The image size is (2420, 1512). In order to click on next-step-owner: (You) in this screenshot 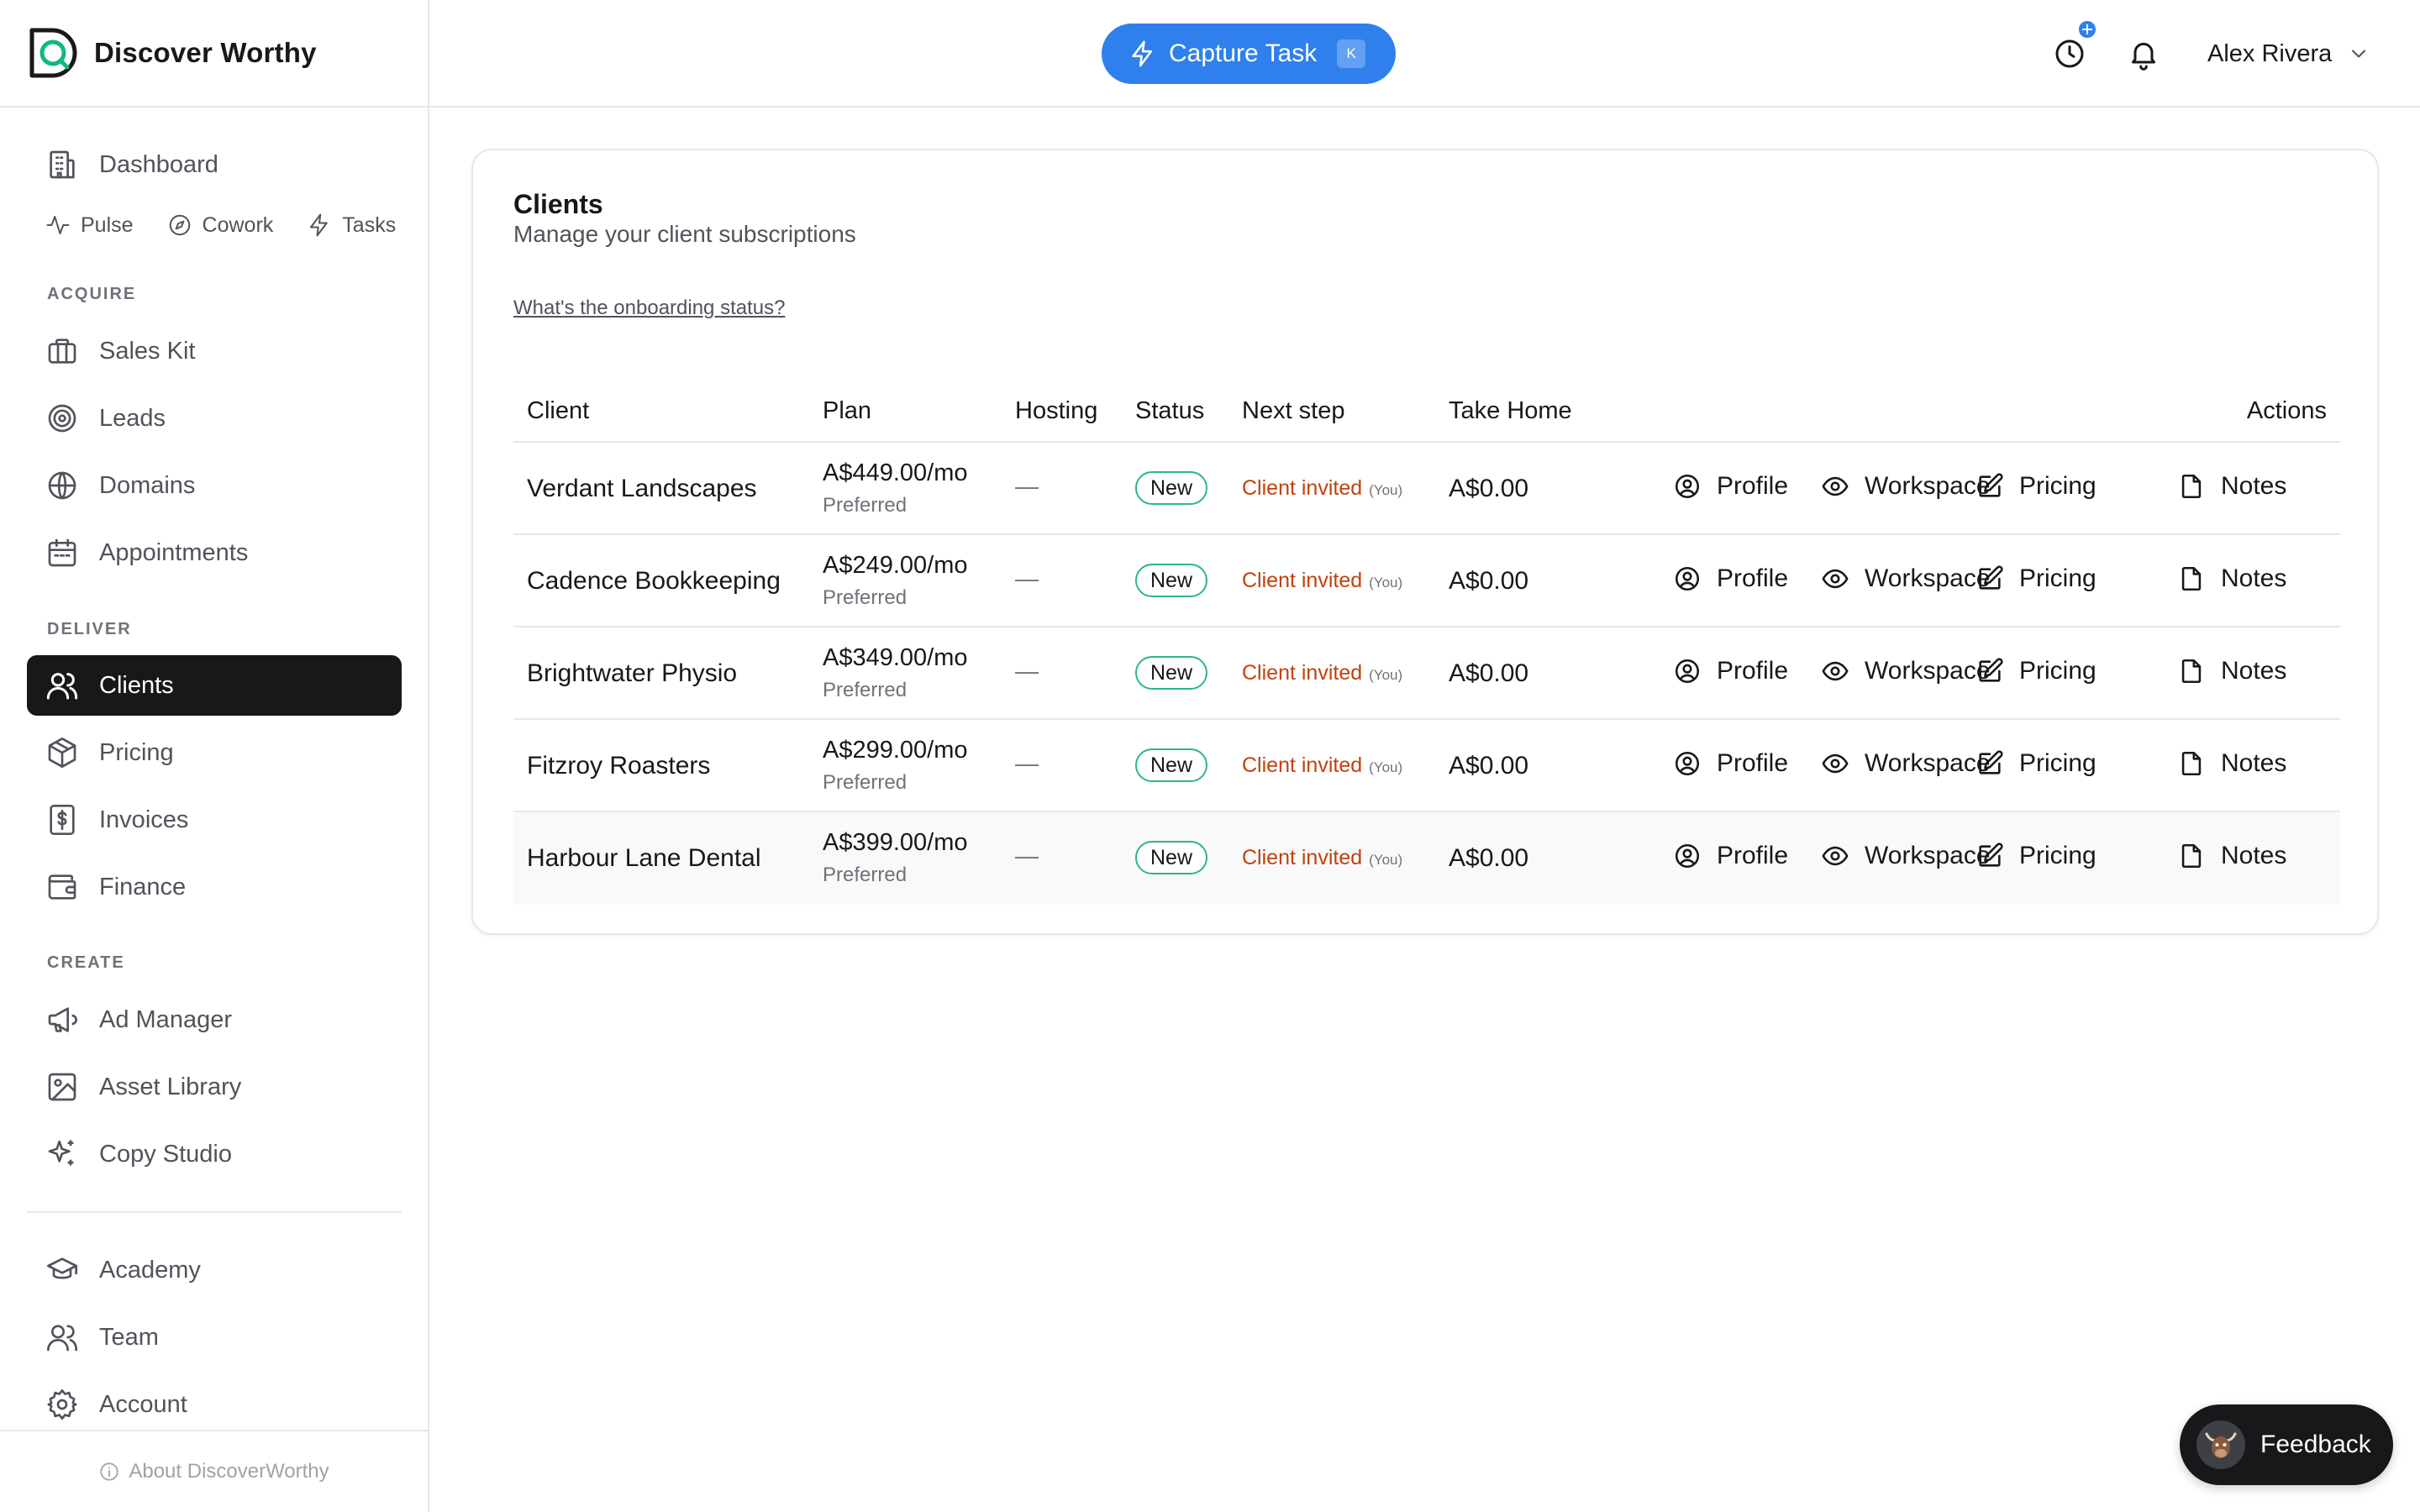, I will do `click(1386, 767)`.